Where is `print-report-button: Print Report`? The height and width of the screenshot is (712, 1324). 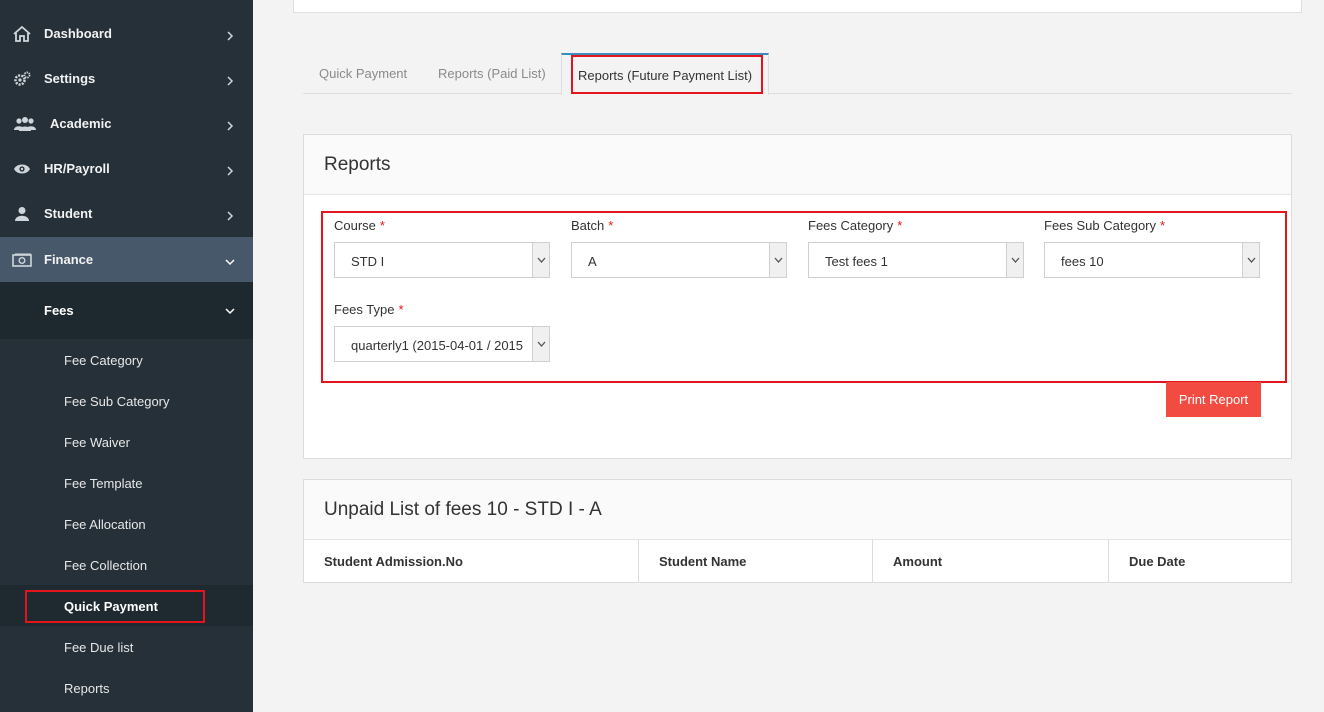
print-report-button: Print Report is located at coordinates (1213, 399).